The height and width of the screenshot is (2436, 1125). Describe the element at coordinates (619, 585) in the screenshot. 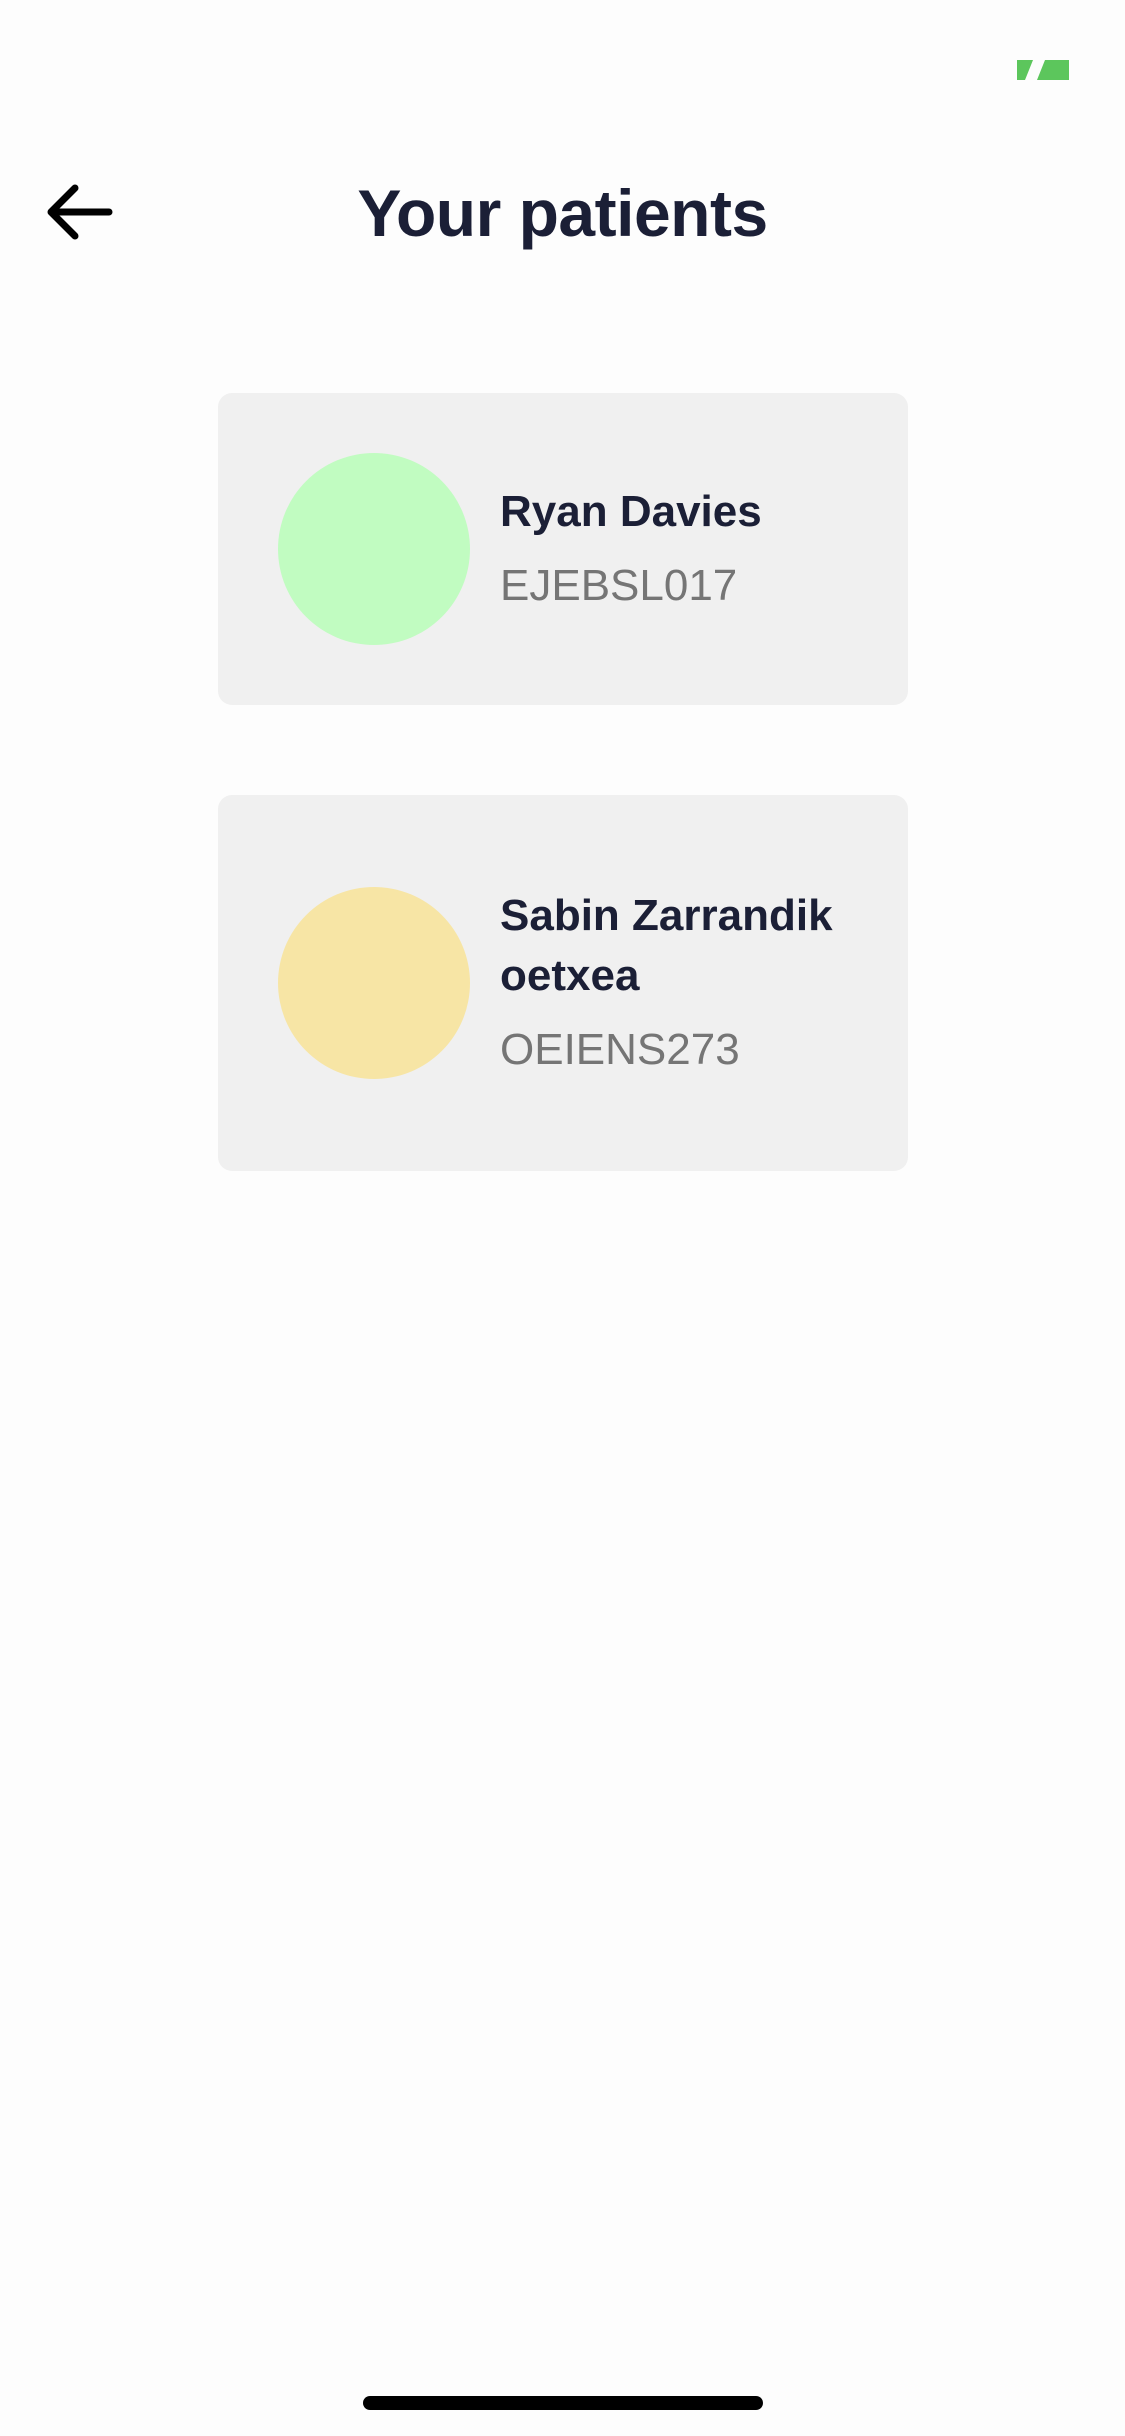

I see `patient-code: EJEBSL017` at that location.